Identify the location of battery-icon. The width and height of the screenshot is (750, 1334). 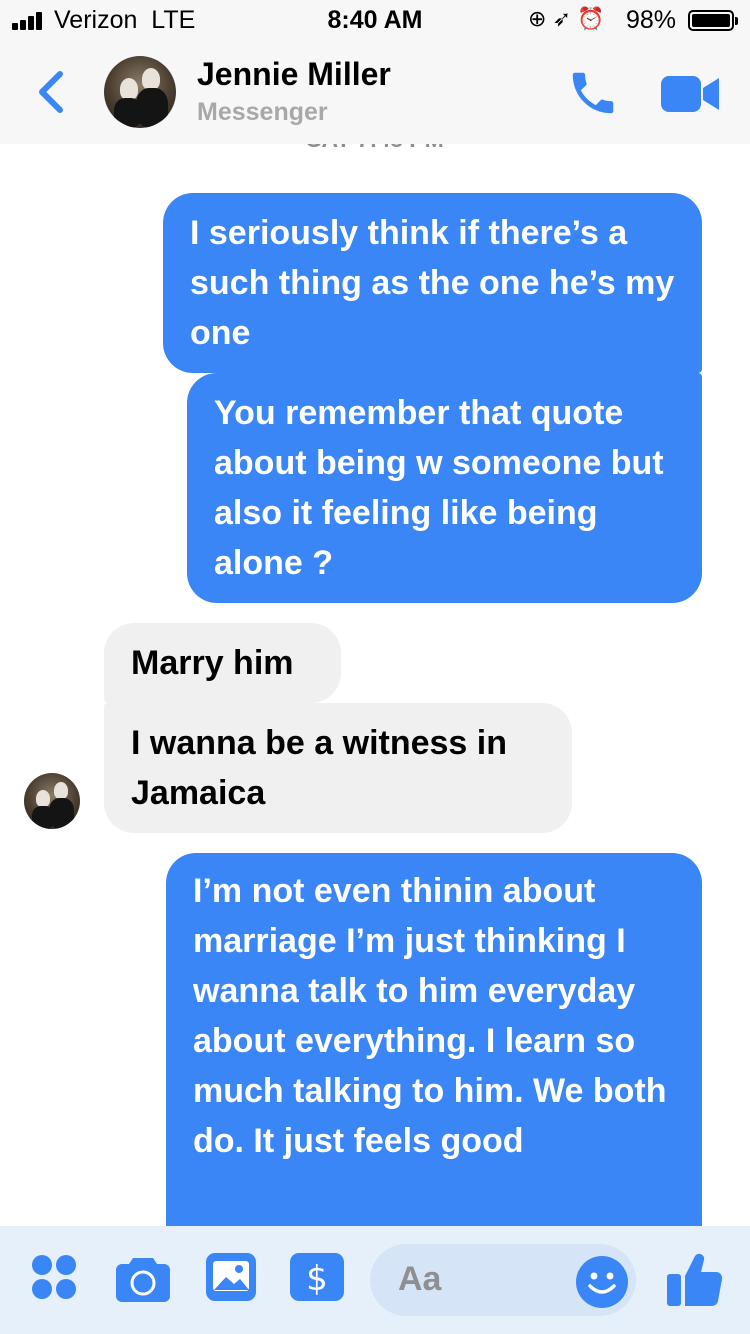
(713, 20).